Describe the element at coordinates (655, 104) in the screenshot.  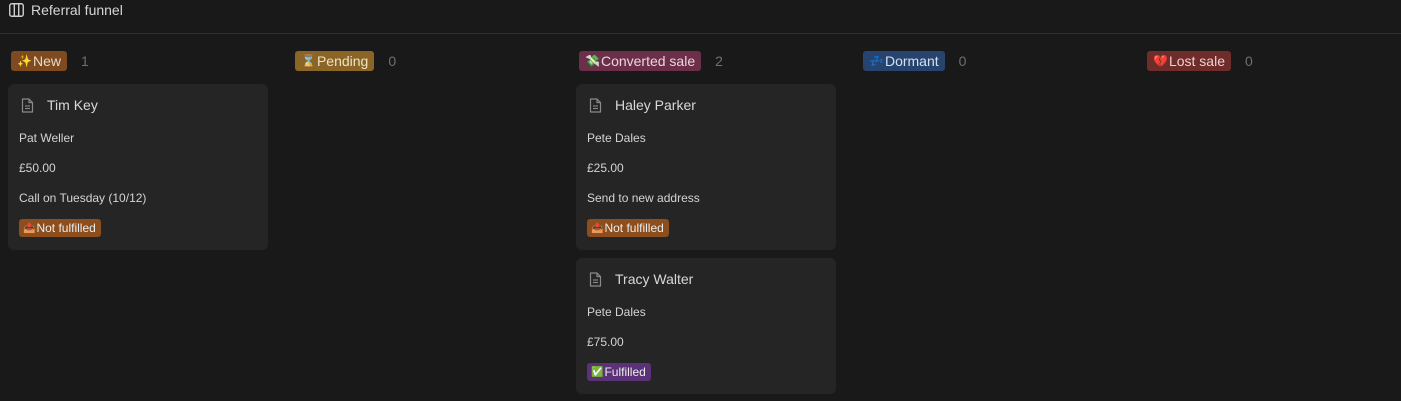
I see `card-title: Haley Parker` at that location.